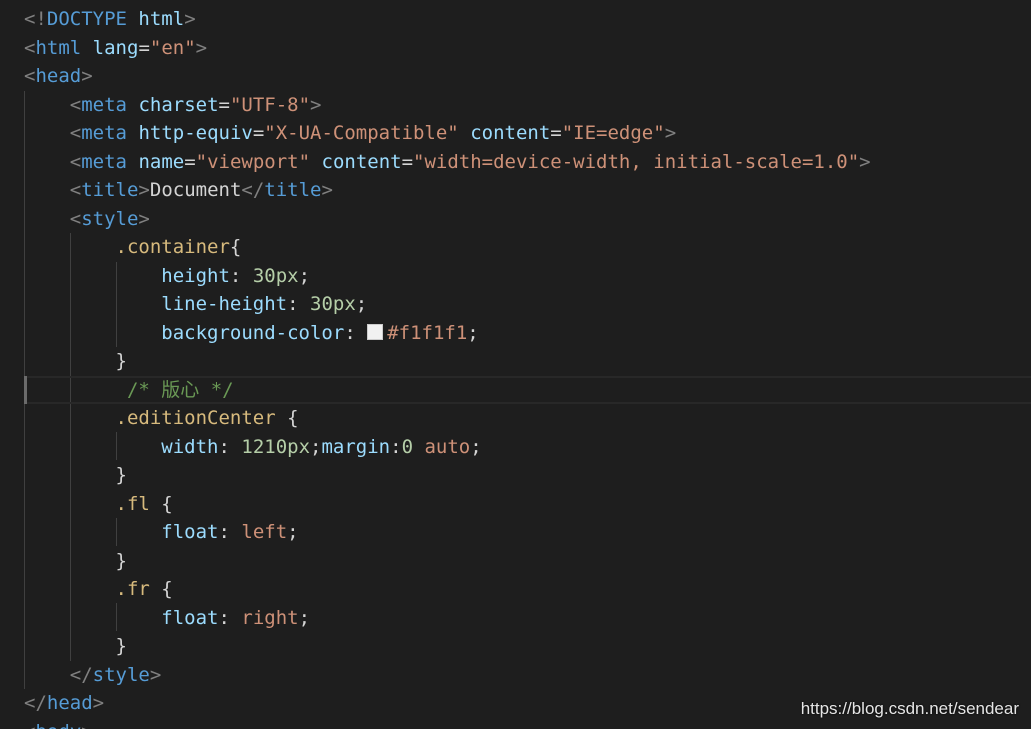 This screenshot has height=729, width=1031. I want to click on code-line: <html lang="en">, so click(527, 48).